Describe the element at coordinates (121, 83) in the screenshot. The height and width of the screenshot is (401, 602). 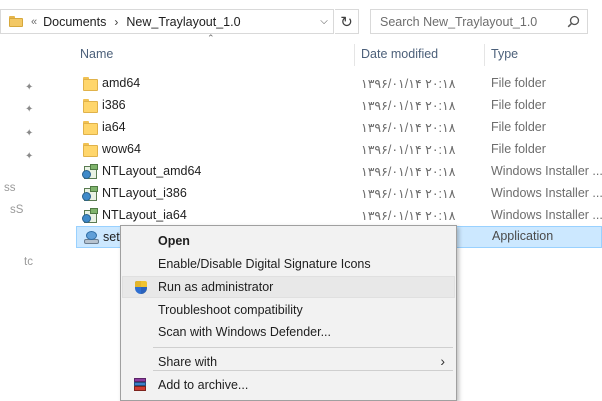
I see `file-name: amd64` at that location.